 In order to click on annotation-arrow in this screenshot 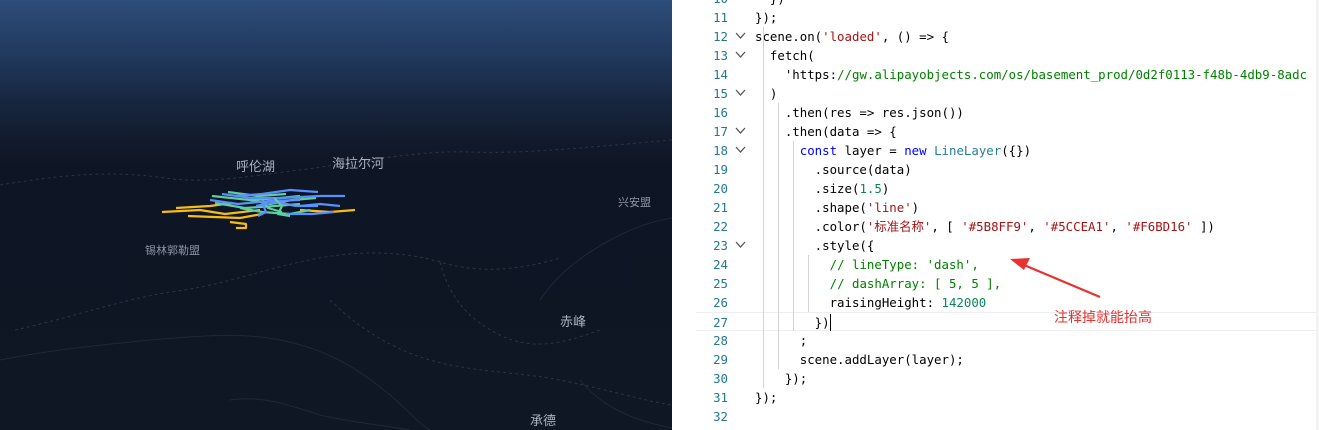, I will do `click(1055, 278)`.